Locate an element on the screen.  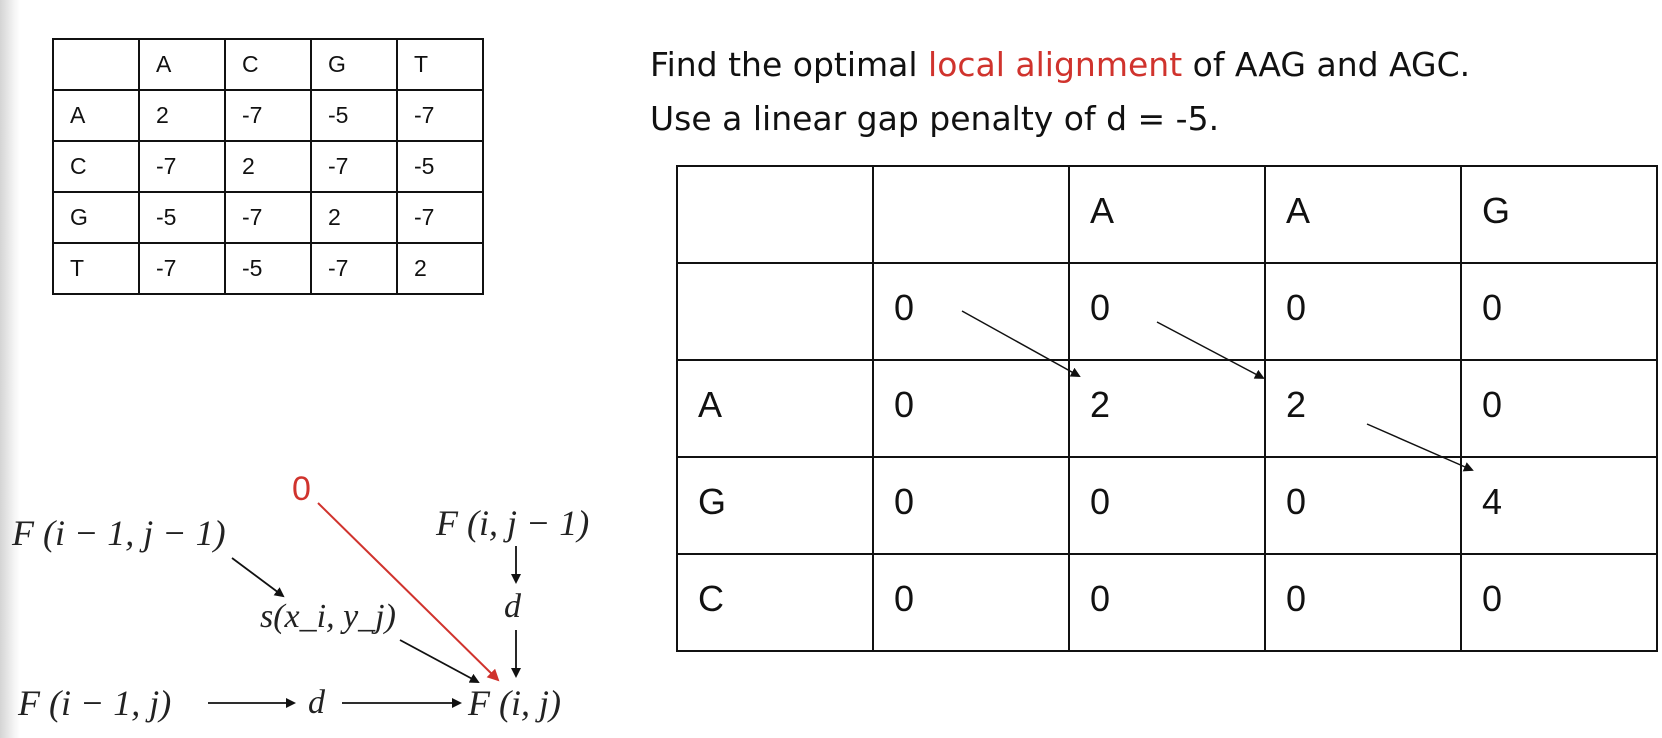
dp-cell is located at coordinates (775, 311).